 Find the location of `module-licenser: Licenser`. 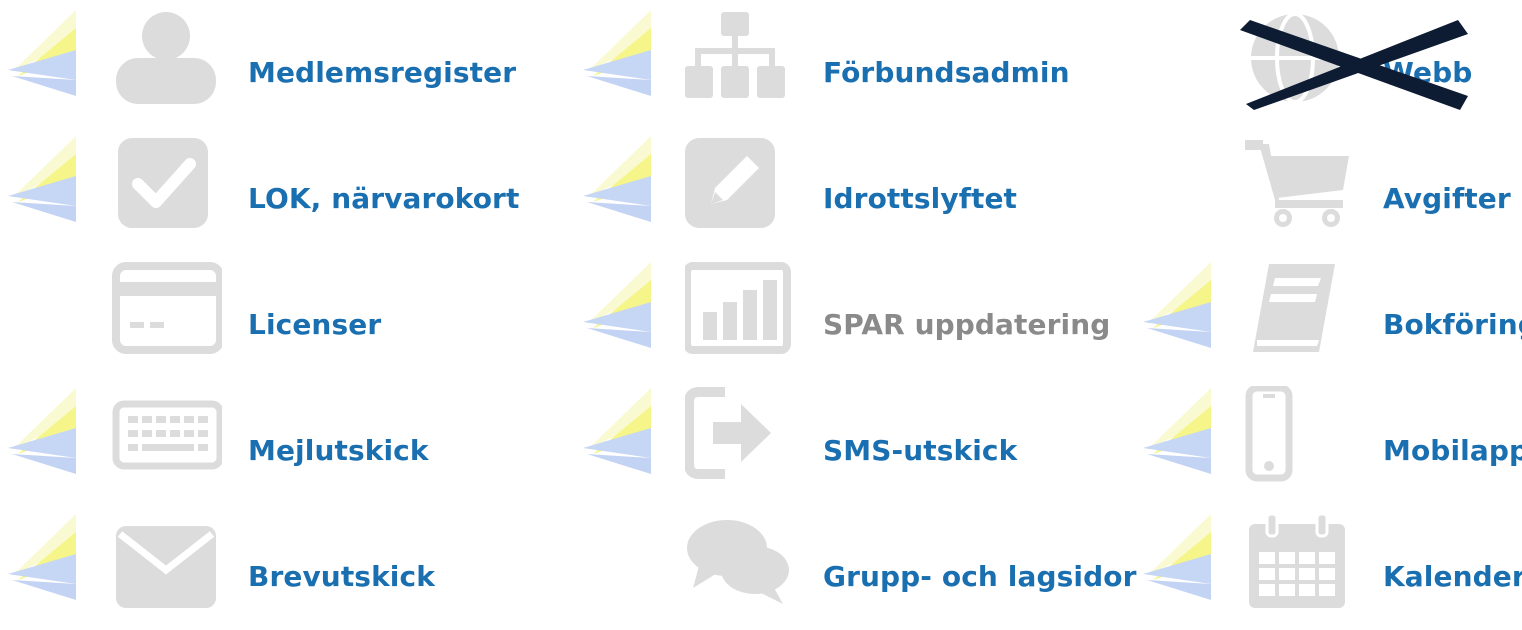

module-licenser: Licenser is located at coordinates (260, 315).